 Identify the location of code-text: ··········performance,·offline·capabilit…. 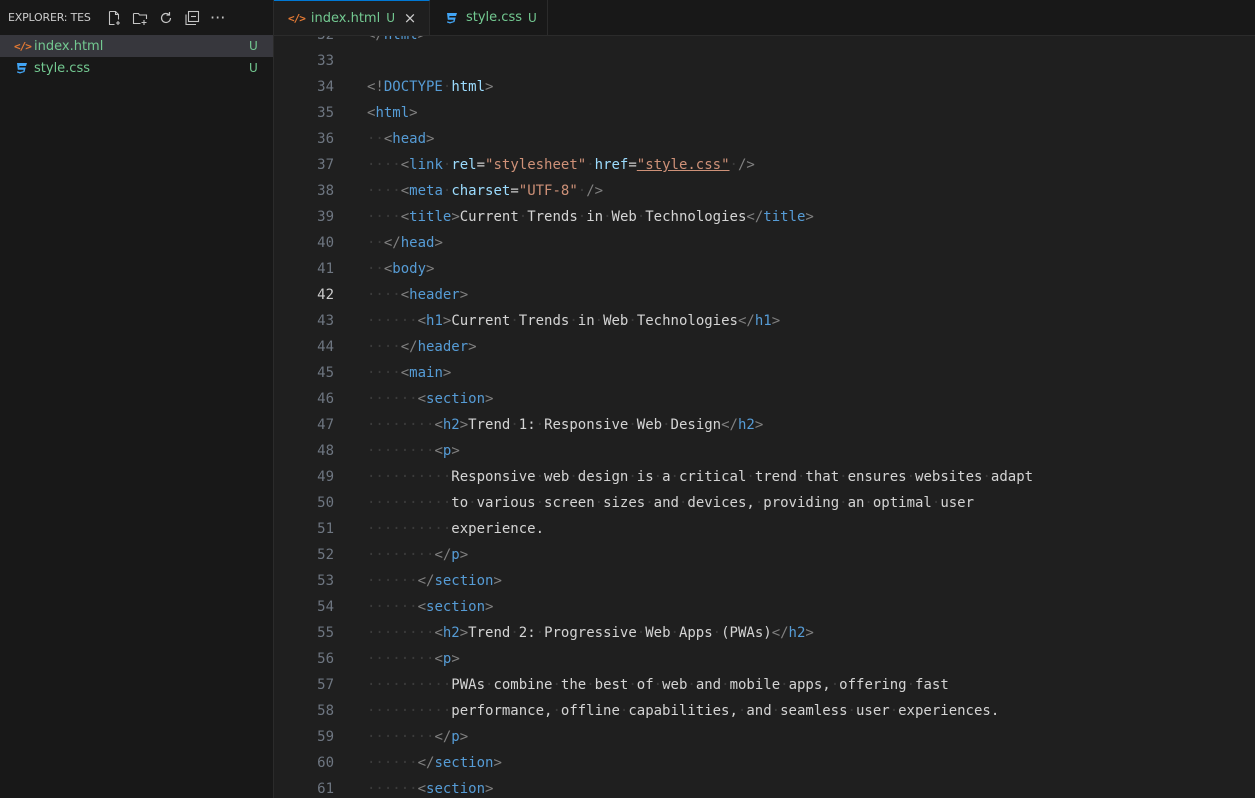
(683, 711).